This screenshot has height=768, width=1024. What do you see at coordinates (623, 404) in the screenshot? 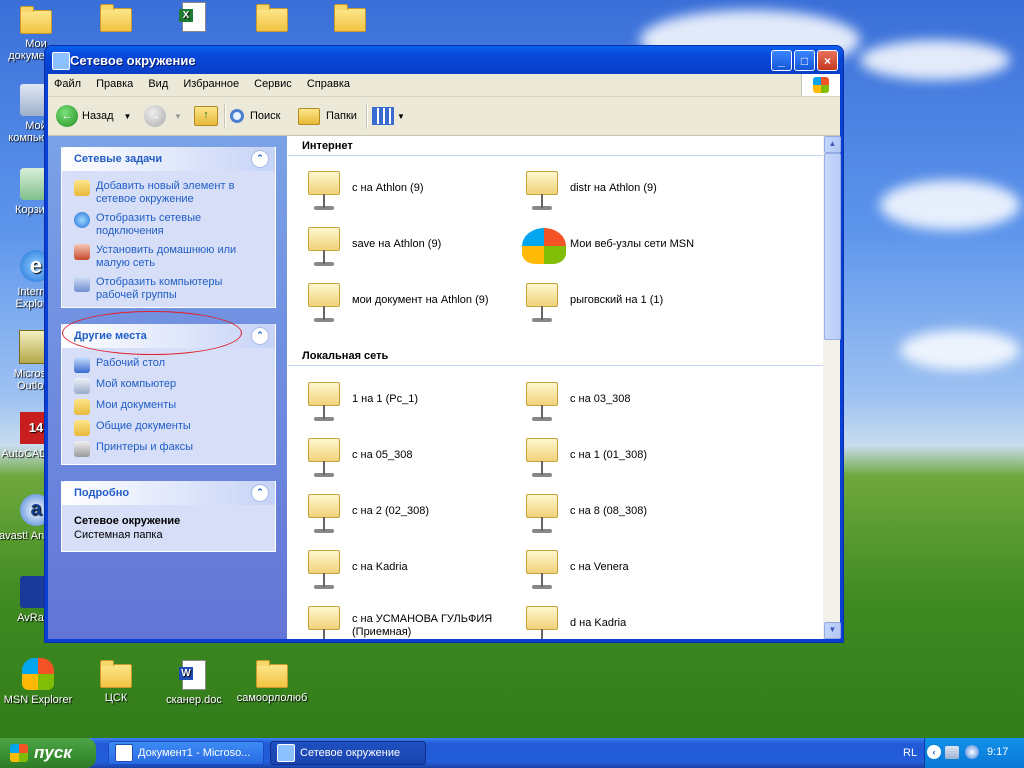
I see `network-share-item: c на 03_308` at bounding box center [623, 404].